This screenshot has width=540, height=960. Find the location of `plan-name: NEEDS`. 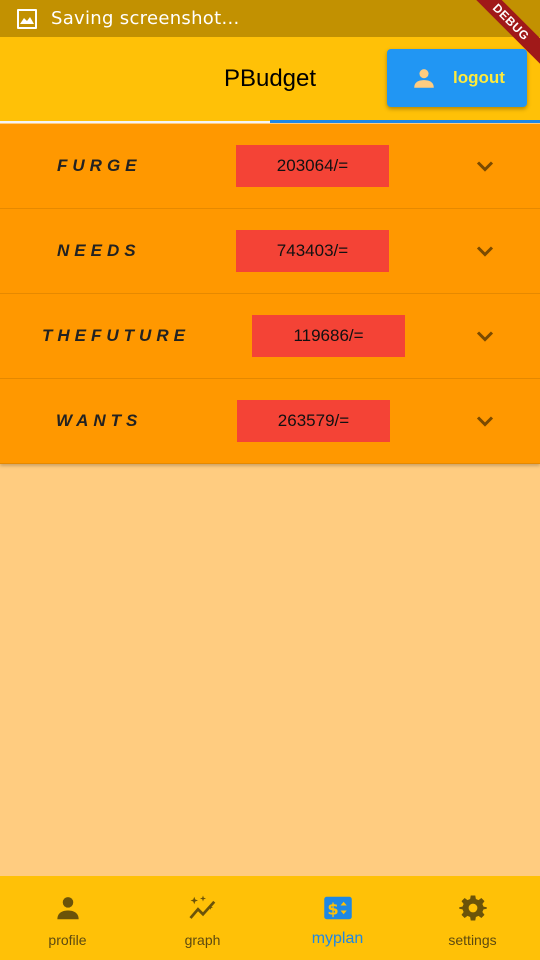

plan-name: NEEDS is located at coordinates (99, 250).